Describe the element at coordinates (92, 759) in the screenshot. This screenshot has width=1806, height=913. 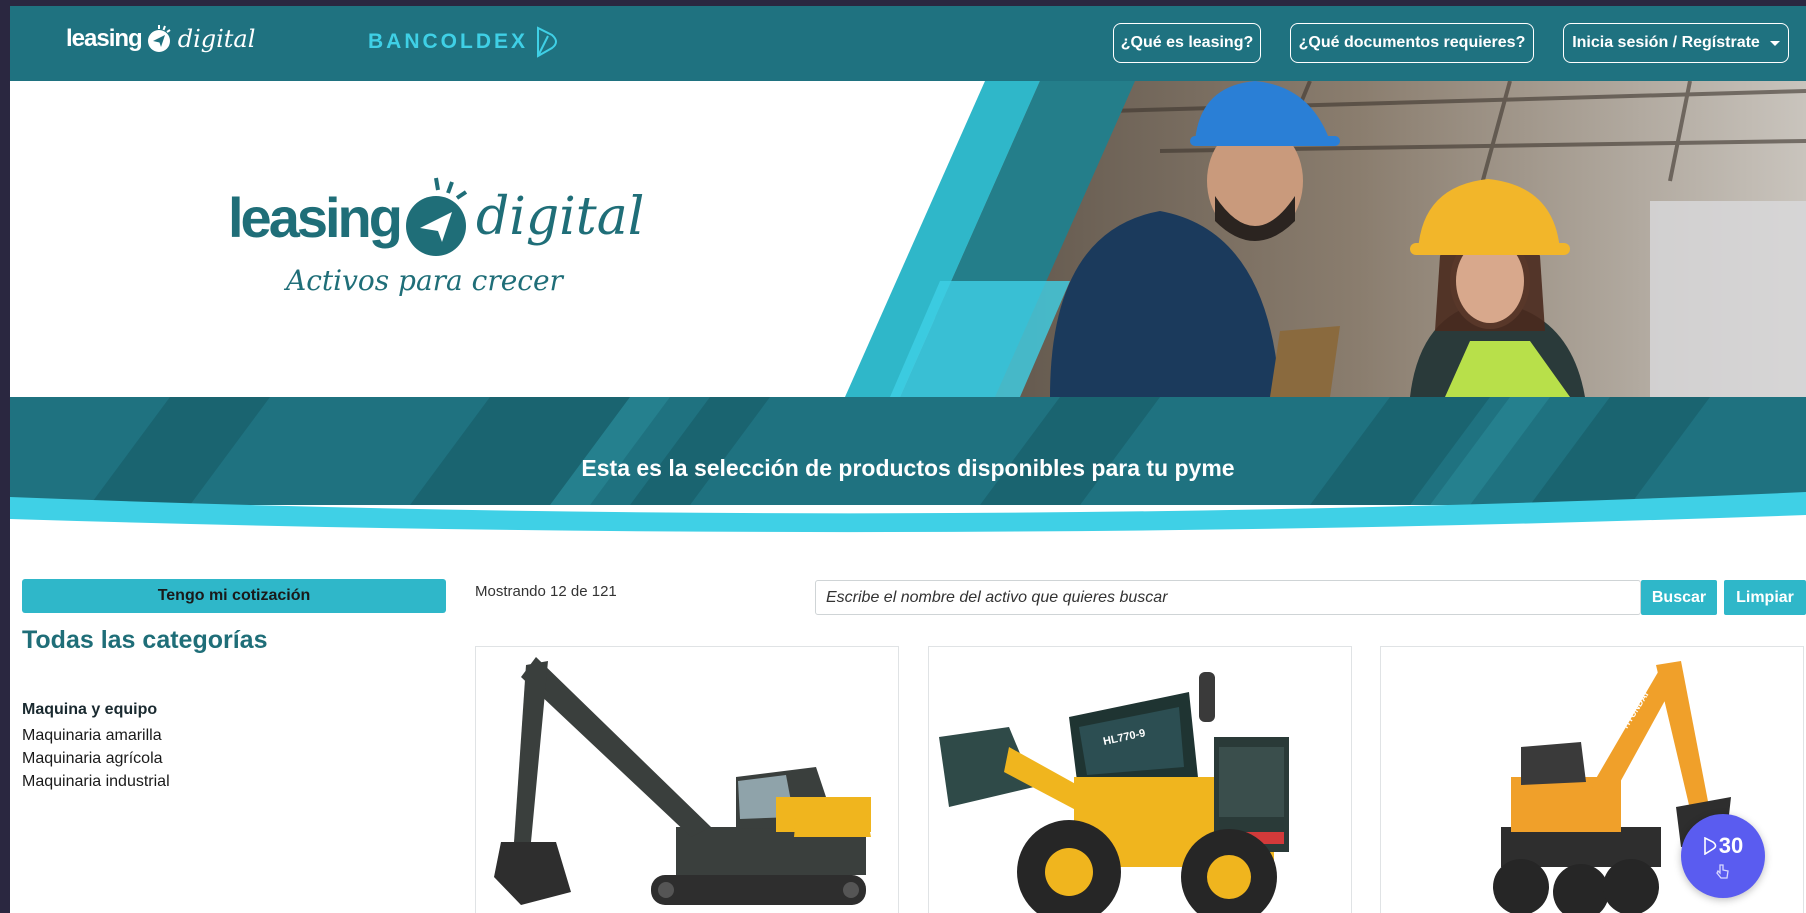
I see `category-item-agricultural-machinery: Maquinaria agrícola` at that location.